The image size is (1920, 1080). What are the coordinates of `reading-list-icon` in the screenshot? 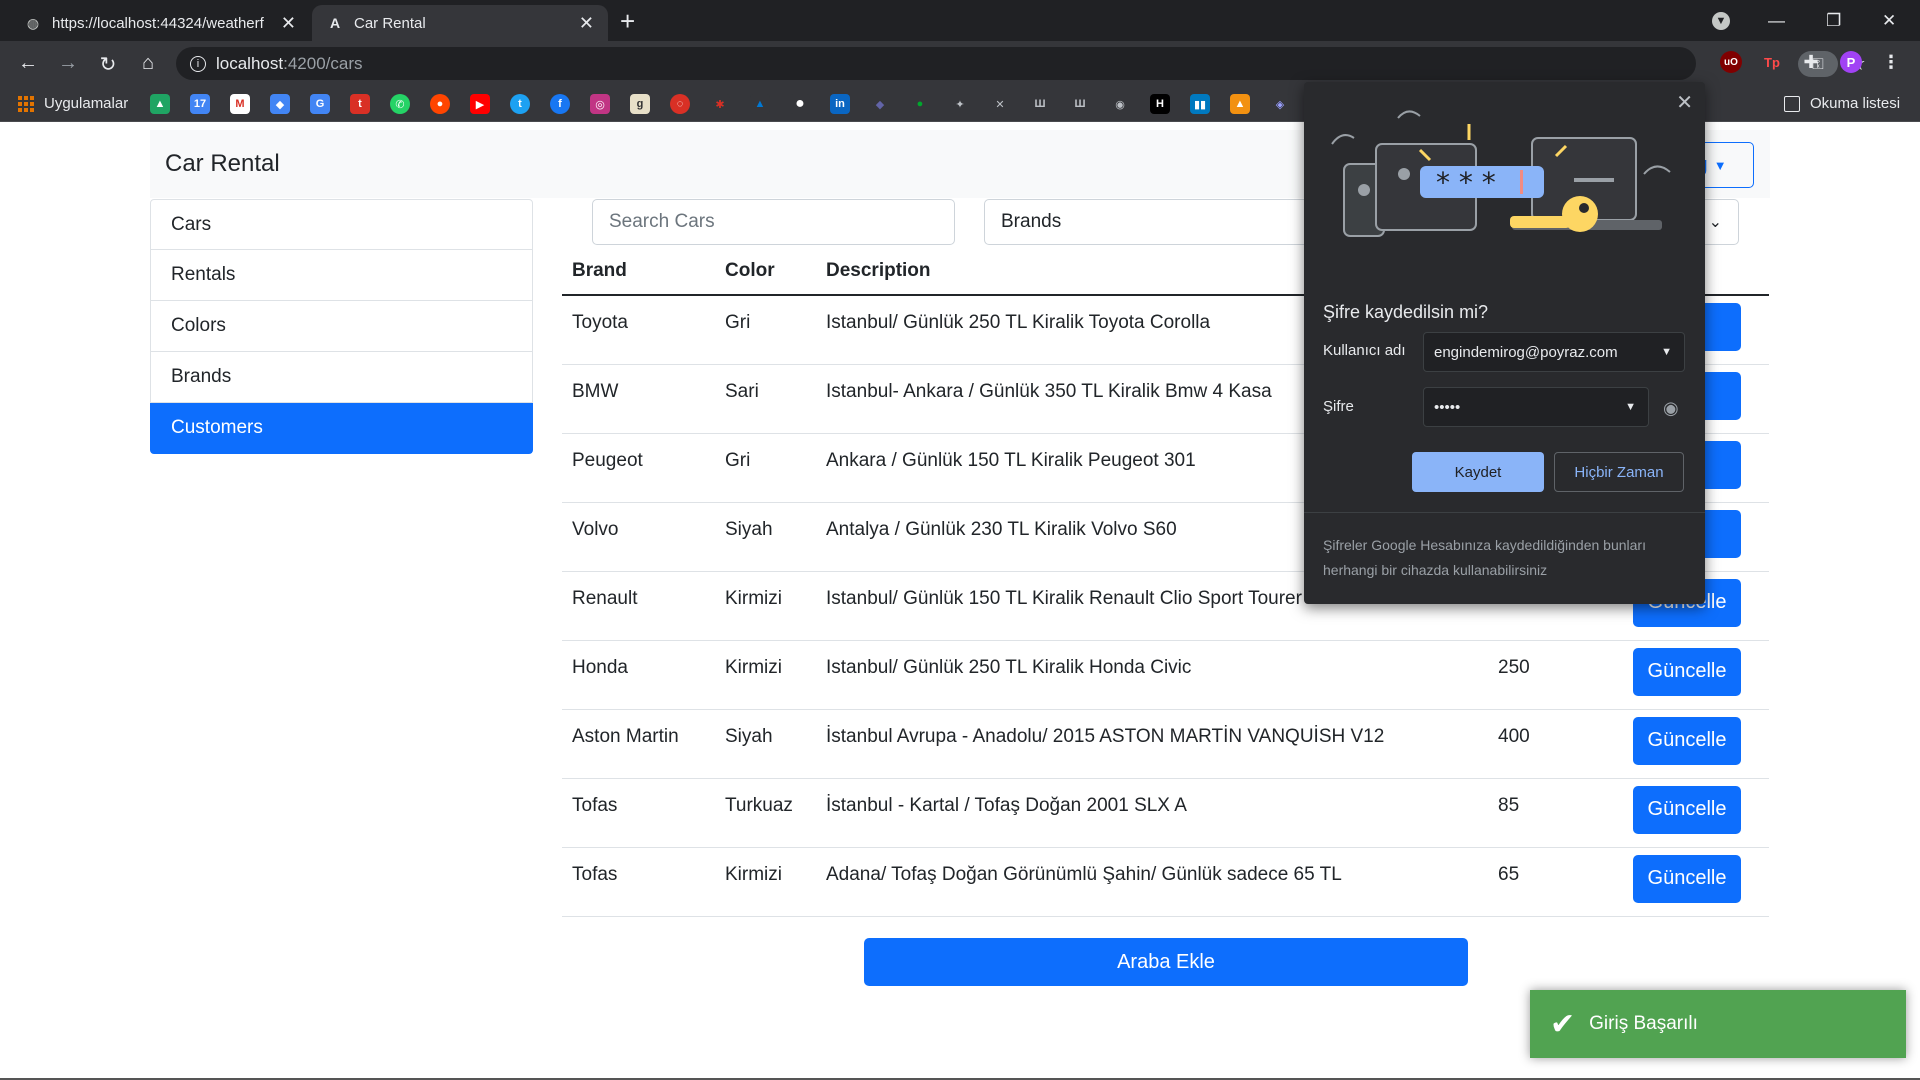 It's located at (1792, 103).